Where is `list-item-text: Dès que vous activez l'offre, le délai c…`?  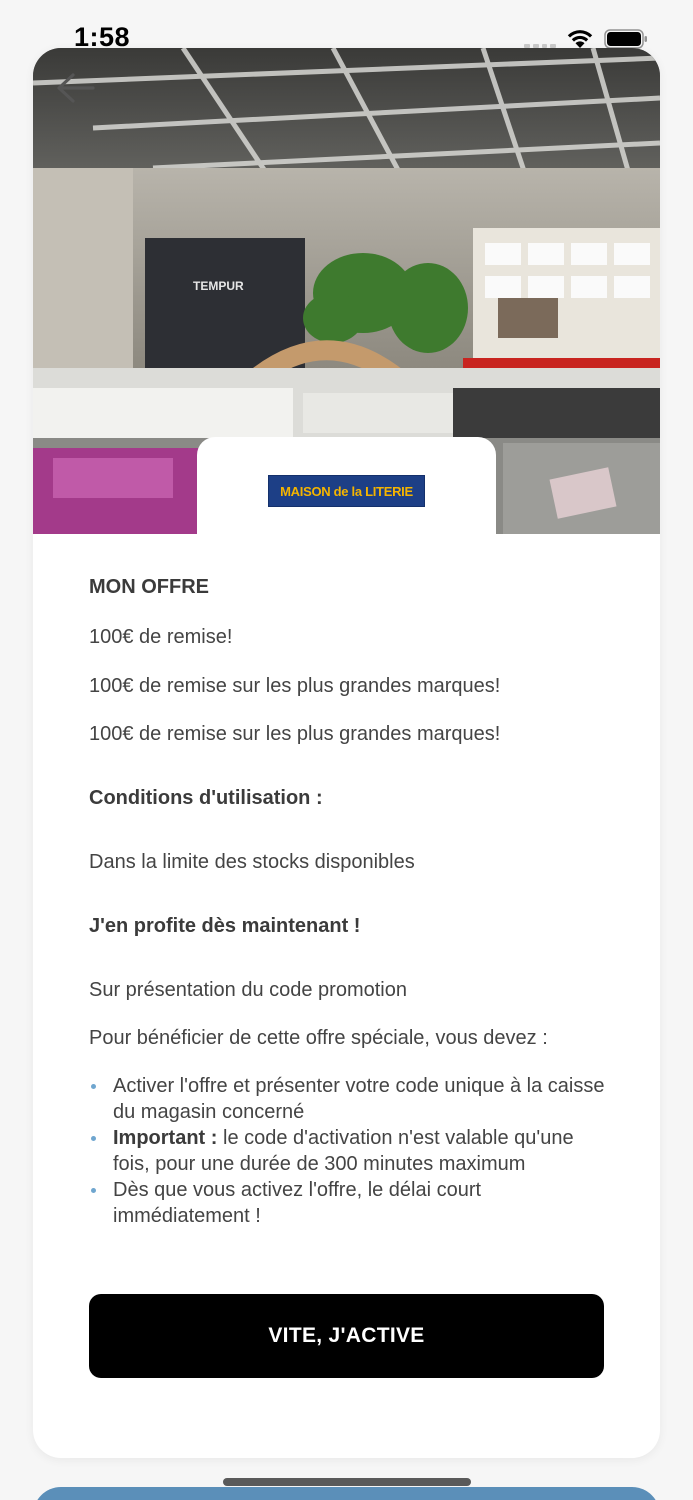
list-item-text: Dès que vous activez l'offre, le délai c… is located at coordinates (297, 1203).